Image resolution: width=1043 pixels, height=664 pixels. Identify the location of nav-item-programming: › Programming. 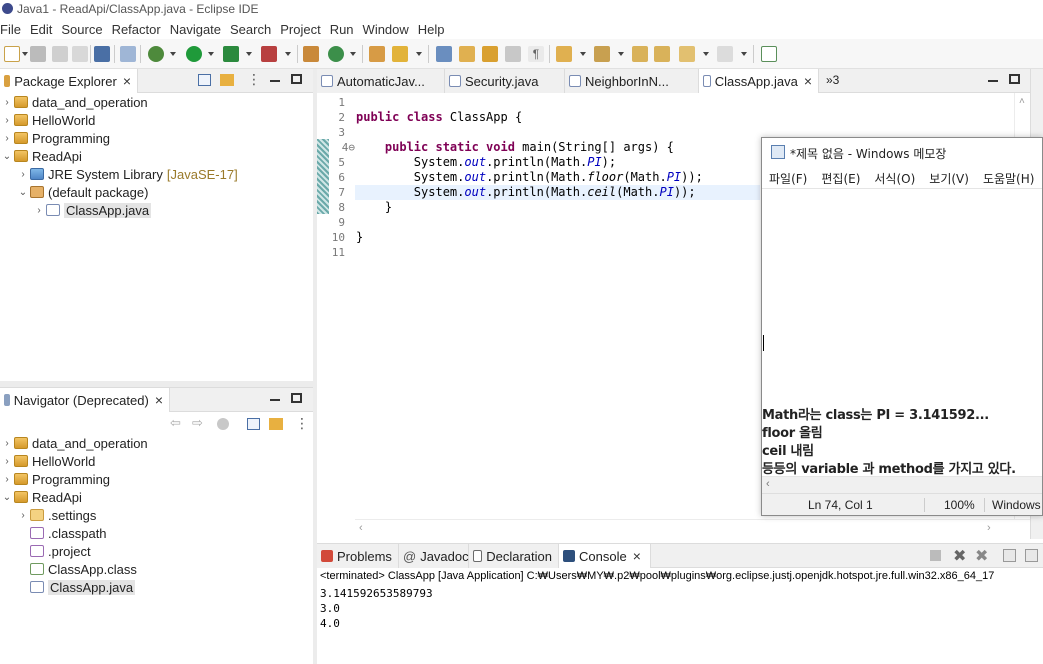
(56, 479).